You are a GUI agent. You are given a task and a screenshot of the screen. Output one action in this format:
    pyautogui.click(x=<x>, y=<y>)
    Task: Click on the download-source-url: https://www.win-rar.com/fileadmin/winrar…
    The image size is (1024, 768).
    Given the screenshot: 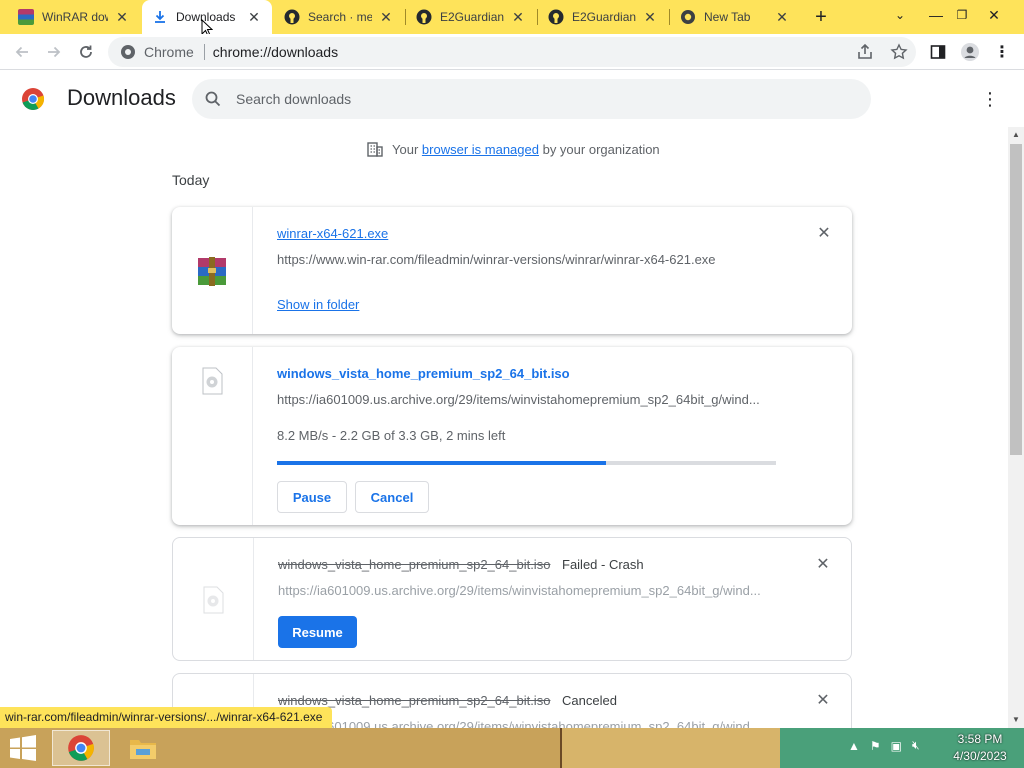 What is the action you would take?
    pyautogui.click(x=496, y=259)
    